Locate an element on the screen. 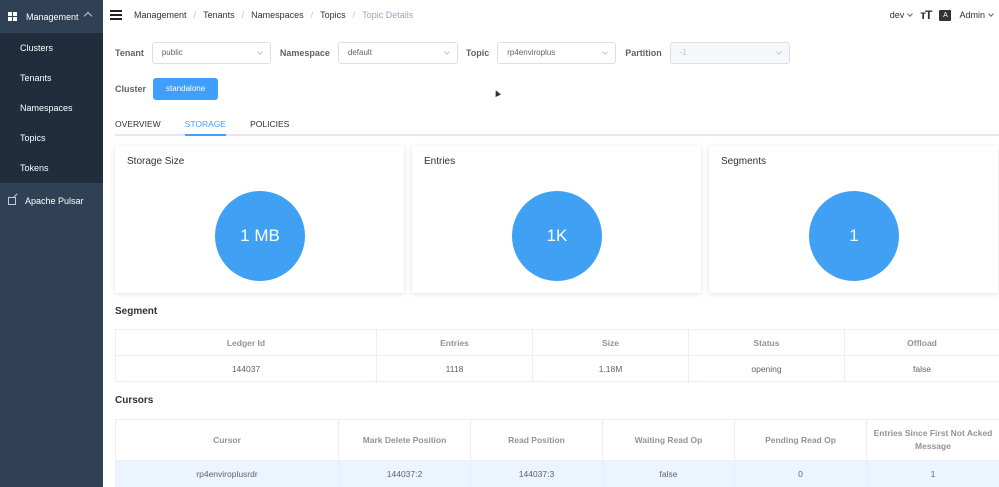  user-menu: Admin is located at coordinates (976, 15).